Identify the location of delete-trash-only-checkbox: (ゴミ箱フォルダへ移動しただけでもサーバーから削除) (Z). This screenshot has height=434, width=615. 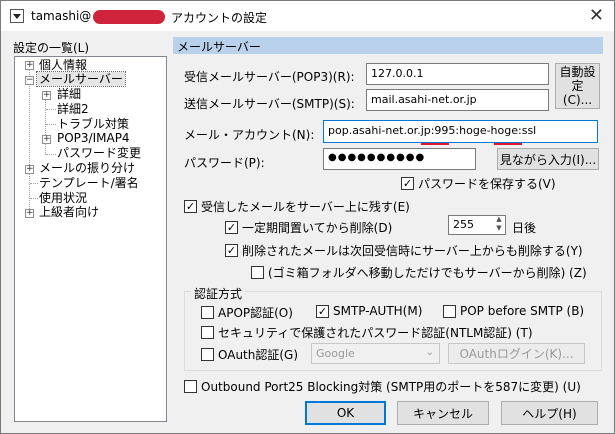
(419, 272).